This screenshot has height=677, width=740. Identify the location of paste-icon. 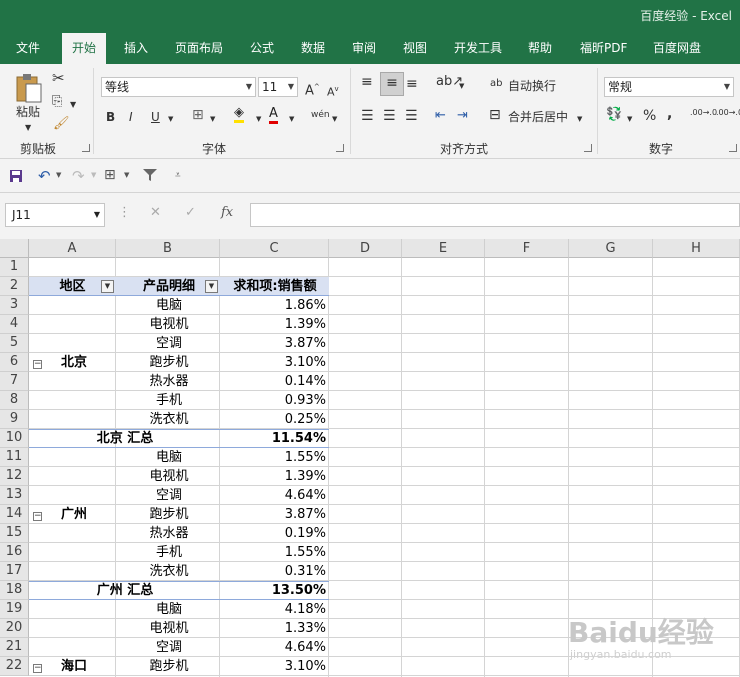
(29, 88).